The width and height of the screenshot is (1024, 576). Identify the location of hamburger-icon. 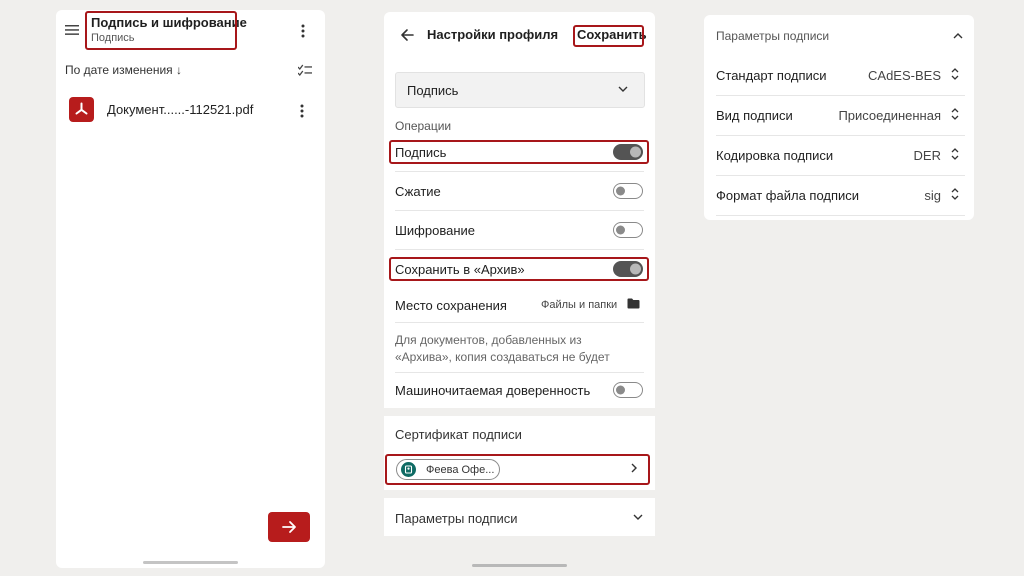
(72, 30).